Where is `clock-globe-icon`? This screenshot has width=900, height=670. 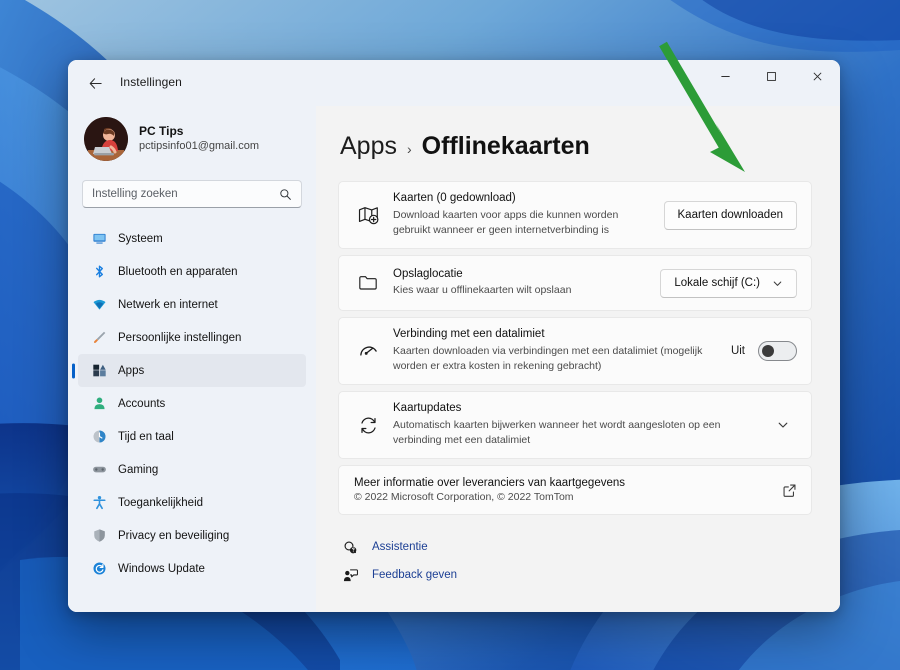 clock-globe-icon is located at coordinates (99, 437).